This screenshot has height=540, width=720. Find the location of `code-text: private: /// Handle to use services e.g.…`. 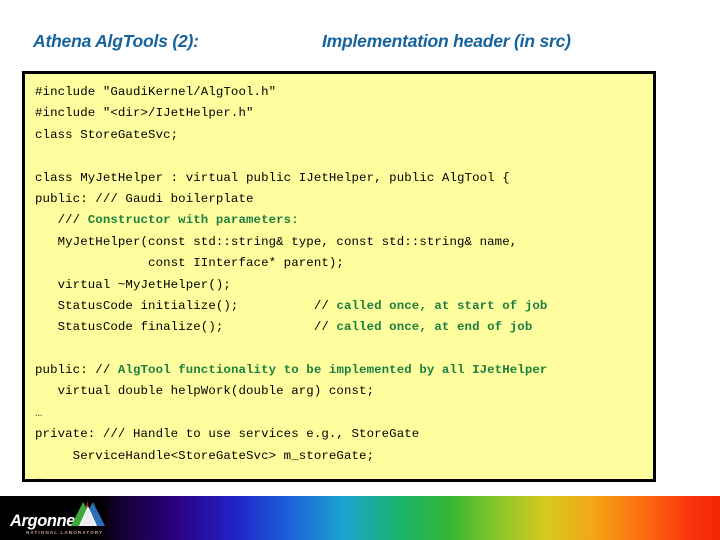

code-text: private: /// Handle to use services e.g.… is located at coordinates (227, 434).